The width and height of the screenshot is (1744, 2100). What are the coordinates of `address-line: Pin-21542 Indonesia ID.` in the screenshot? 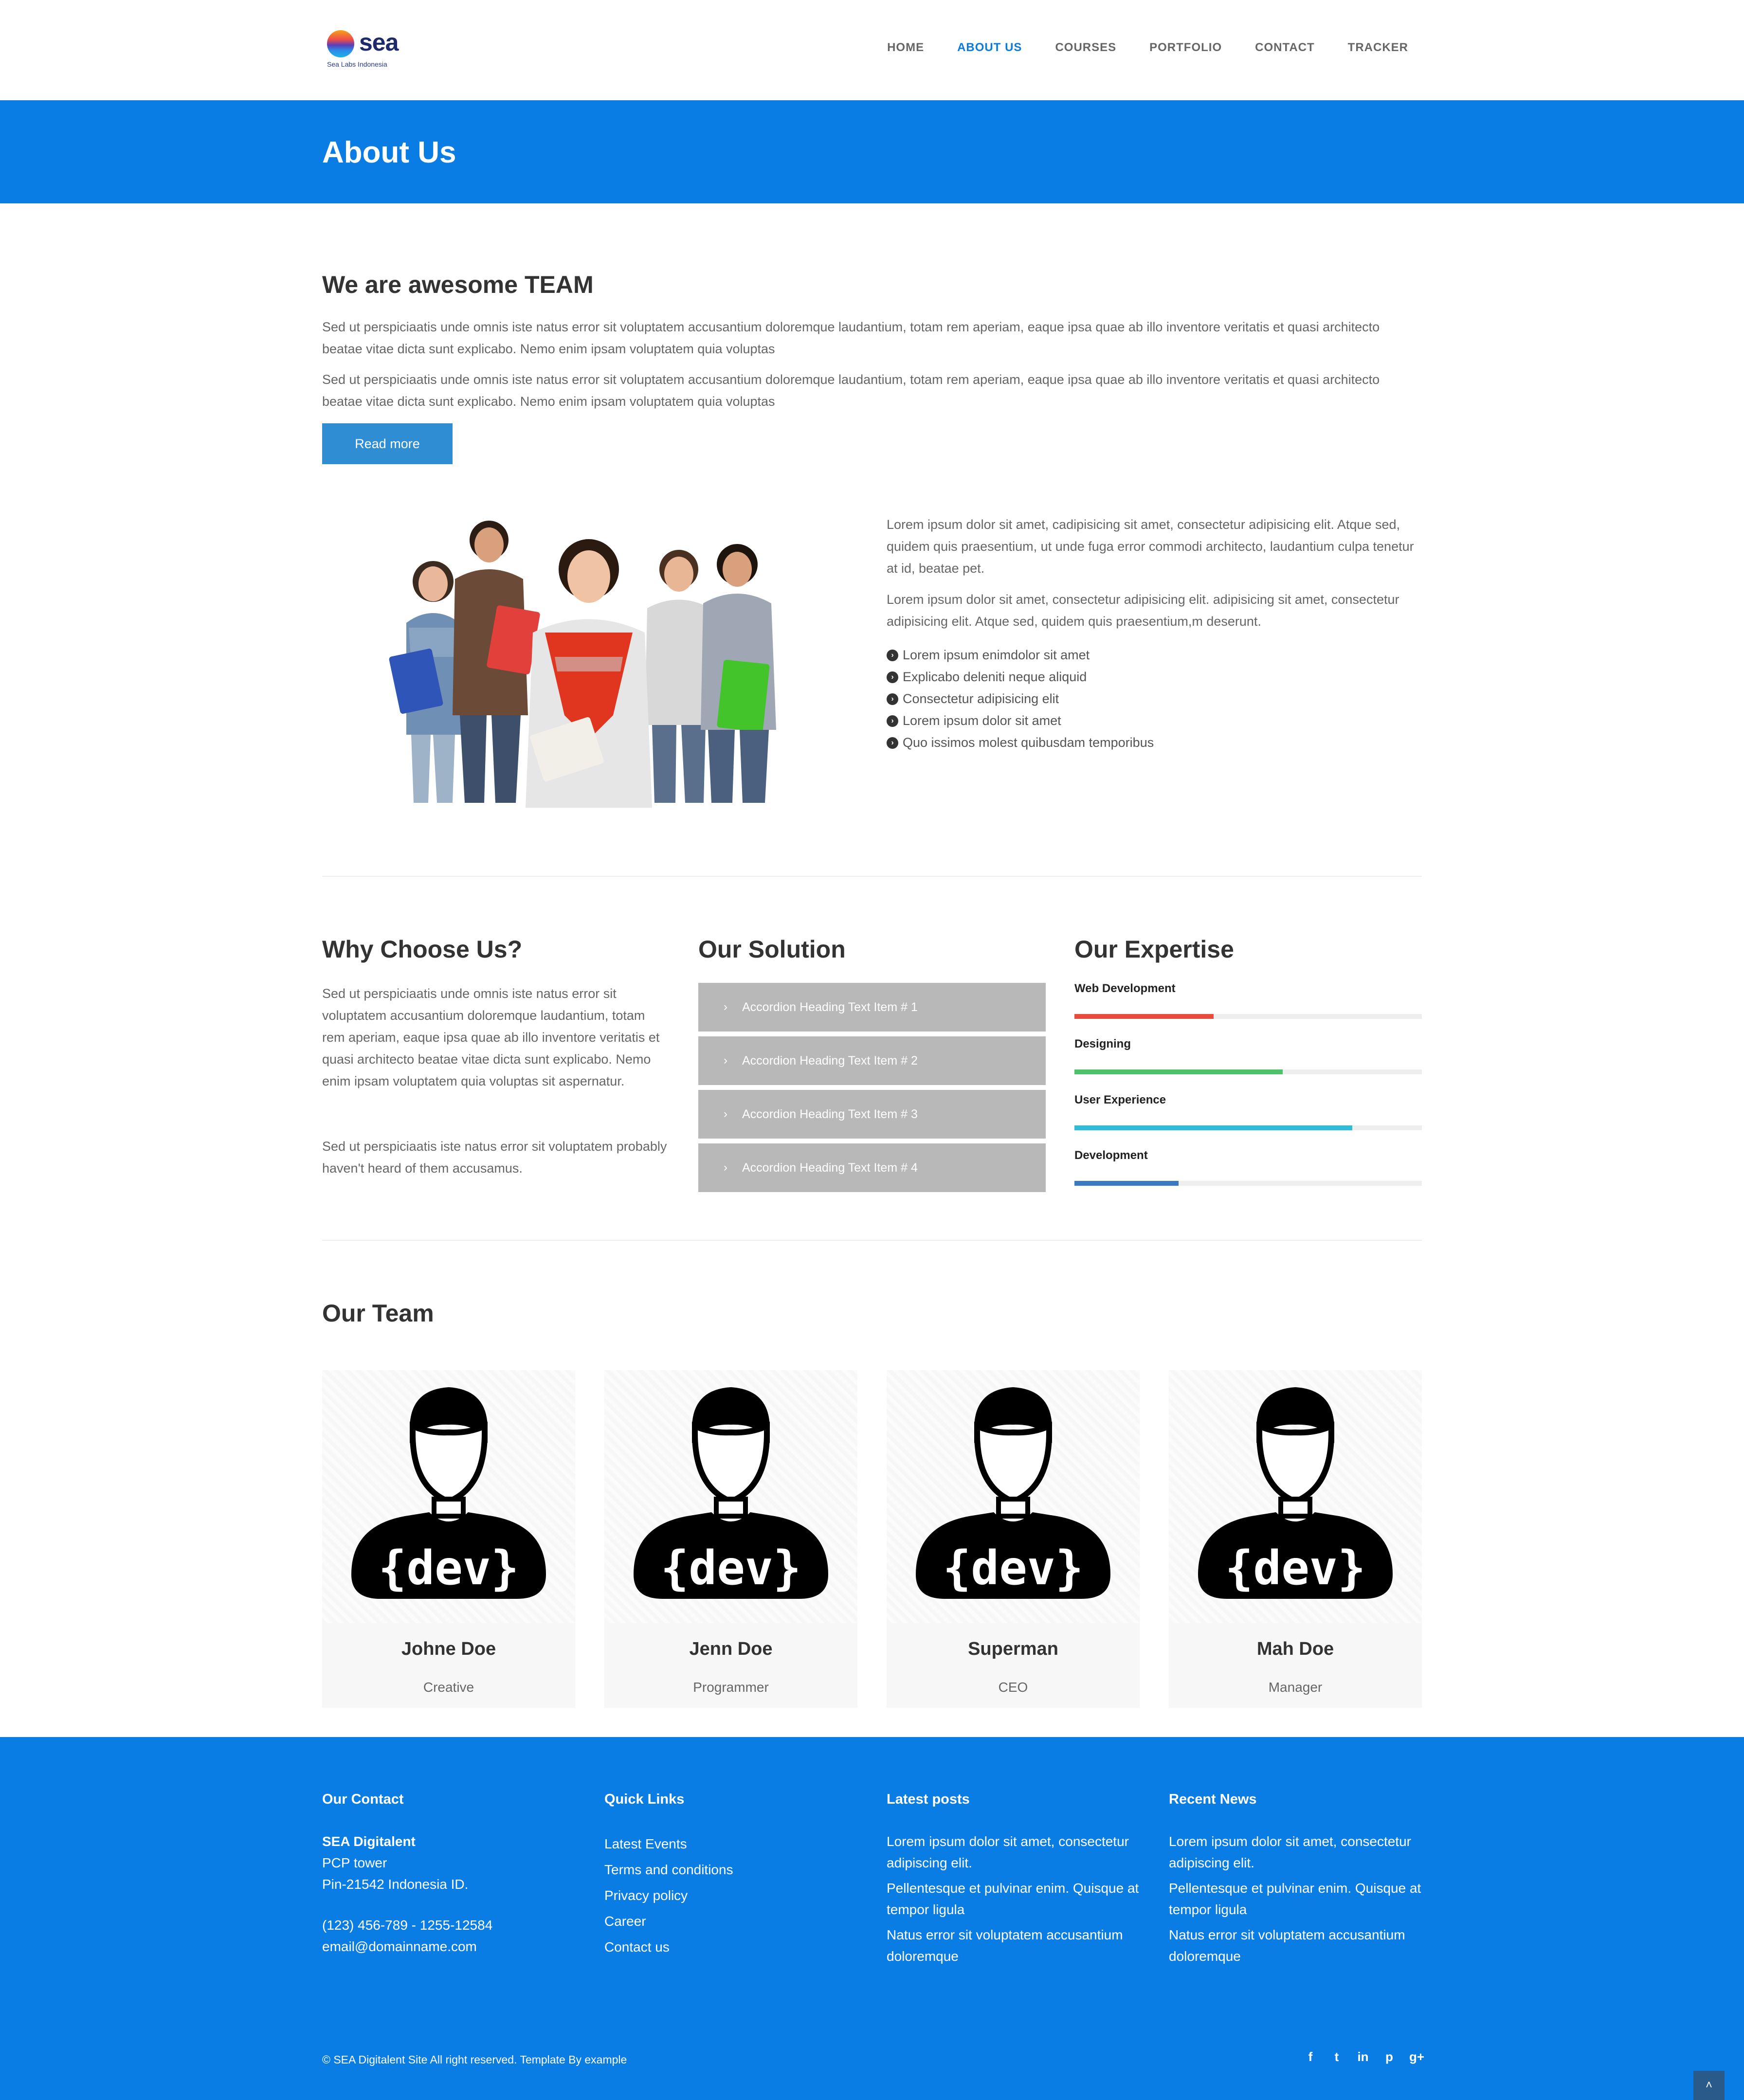 It's located at (395, 1884).